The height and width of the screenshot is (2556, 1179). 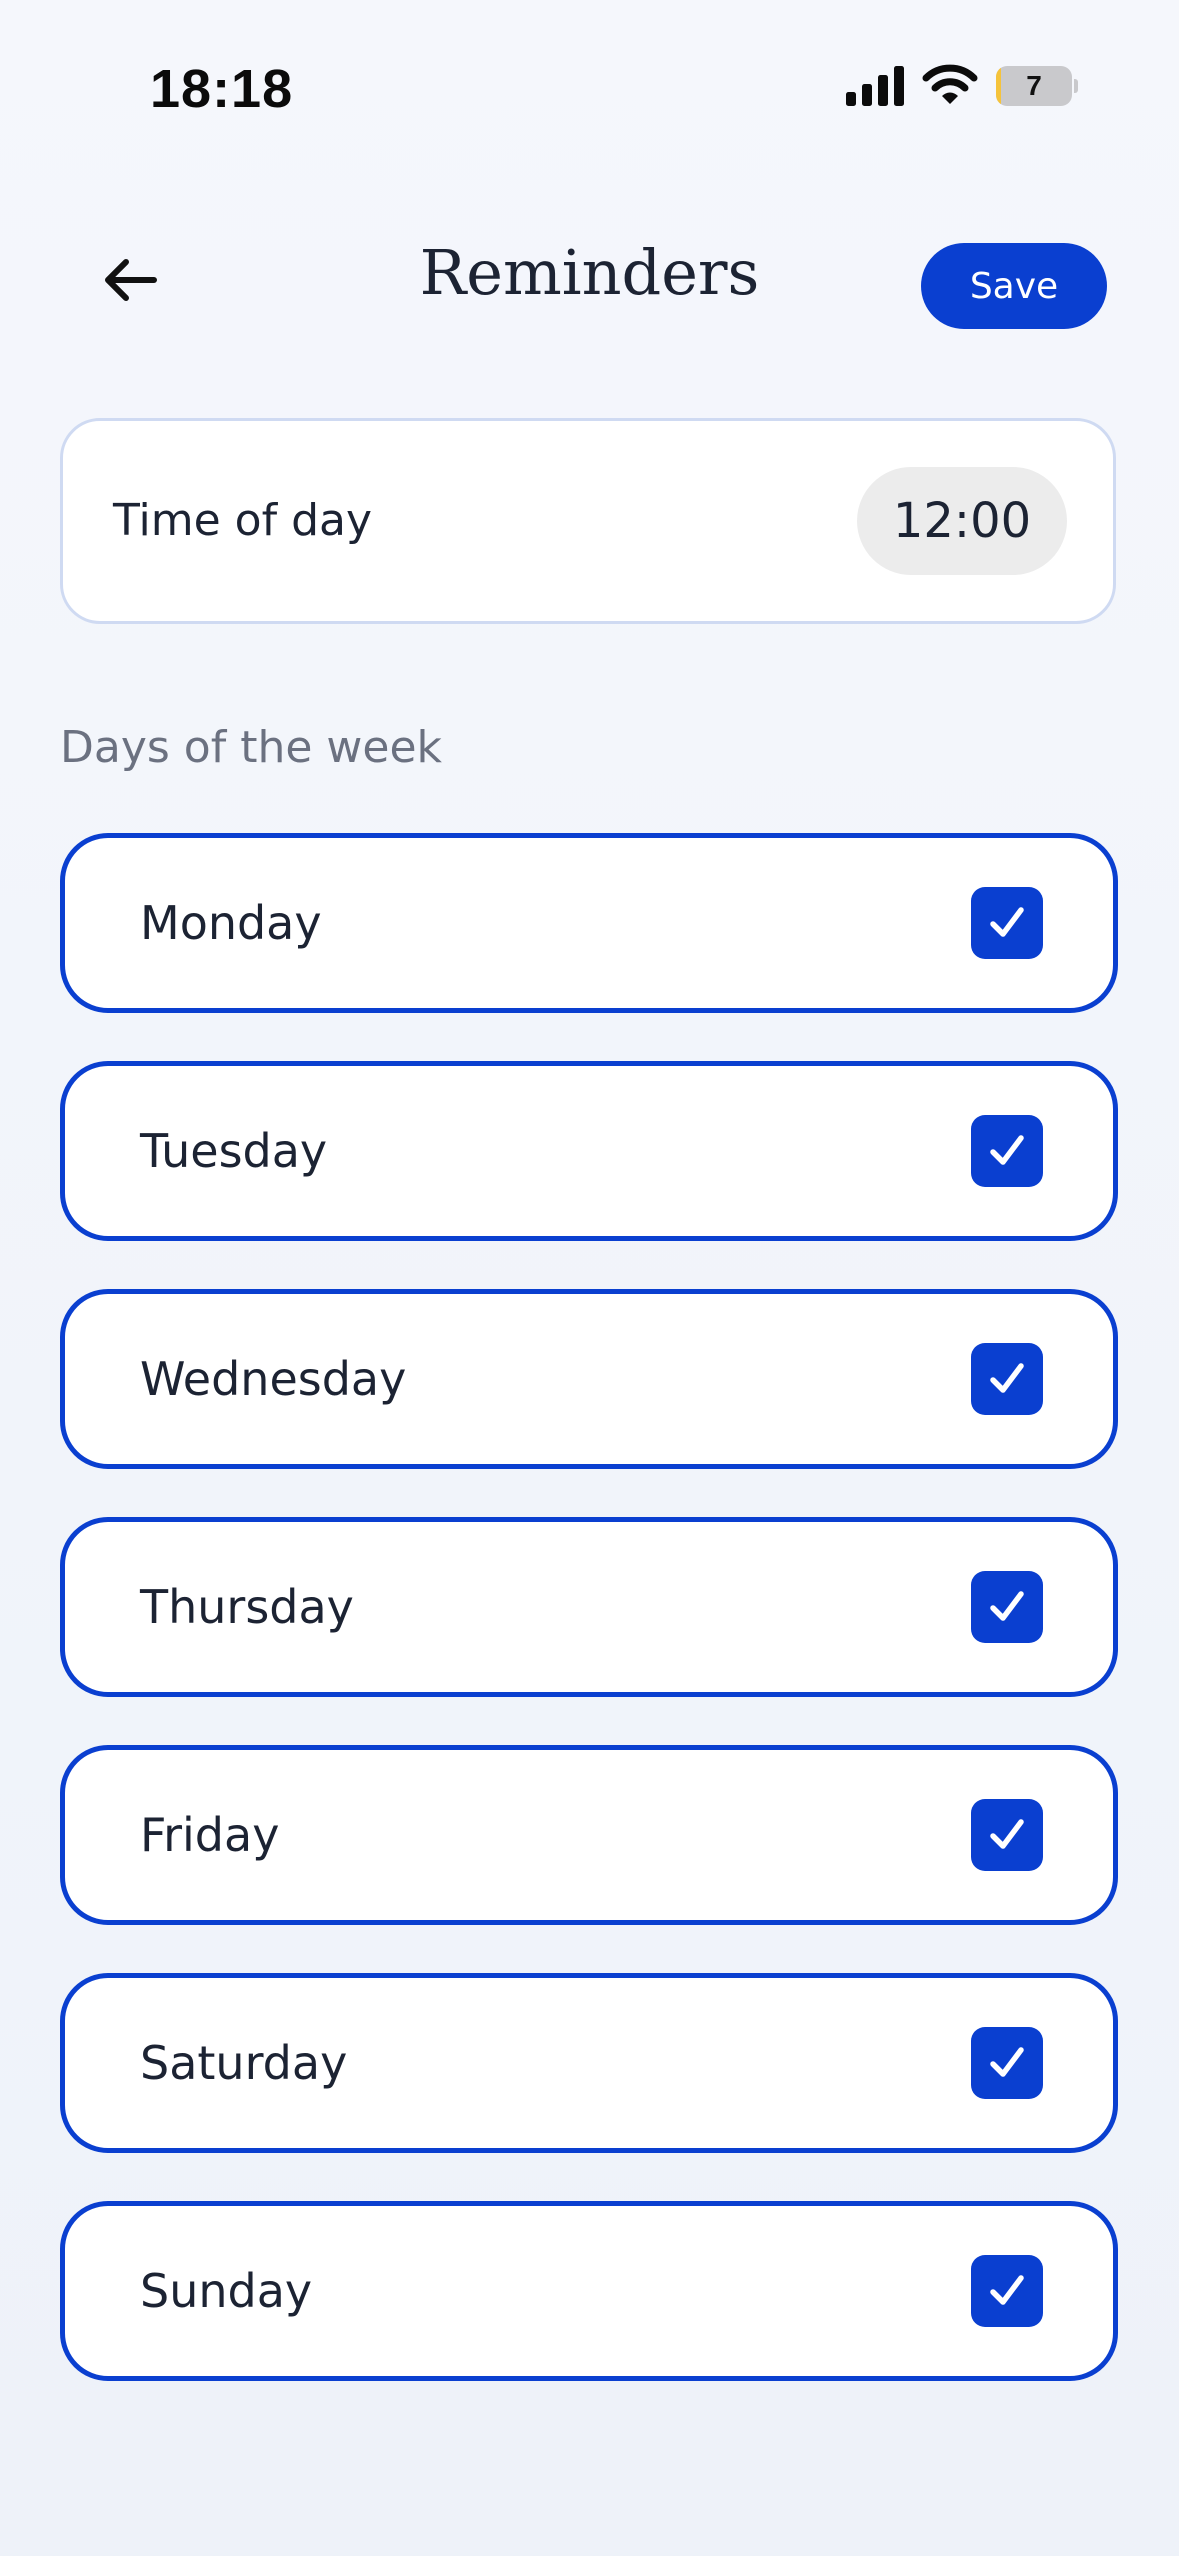 What do you see at coordinates (231, 923) in the screenshot?
I see `day-label: Monday` at bounding box center [231, 923].